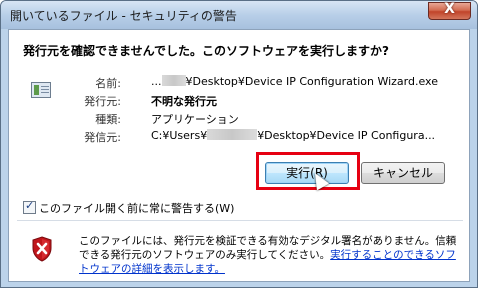 The height and width of the screenshot is (290, 480). I want to click on always-ask-row: ✓ このファイル開く前に常に警告する(W), so click(128, 207).